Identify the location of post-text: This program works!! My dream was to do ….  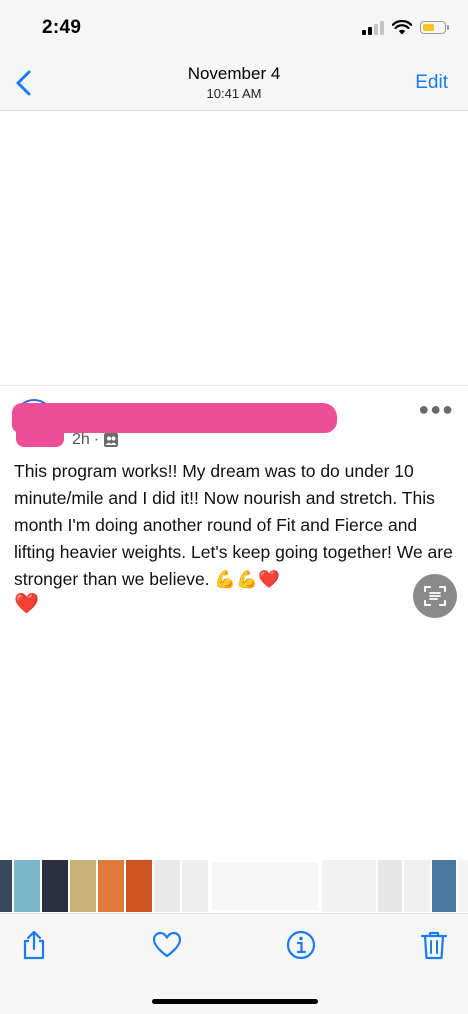
(233, 525).